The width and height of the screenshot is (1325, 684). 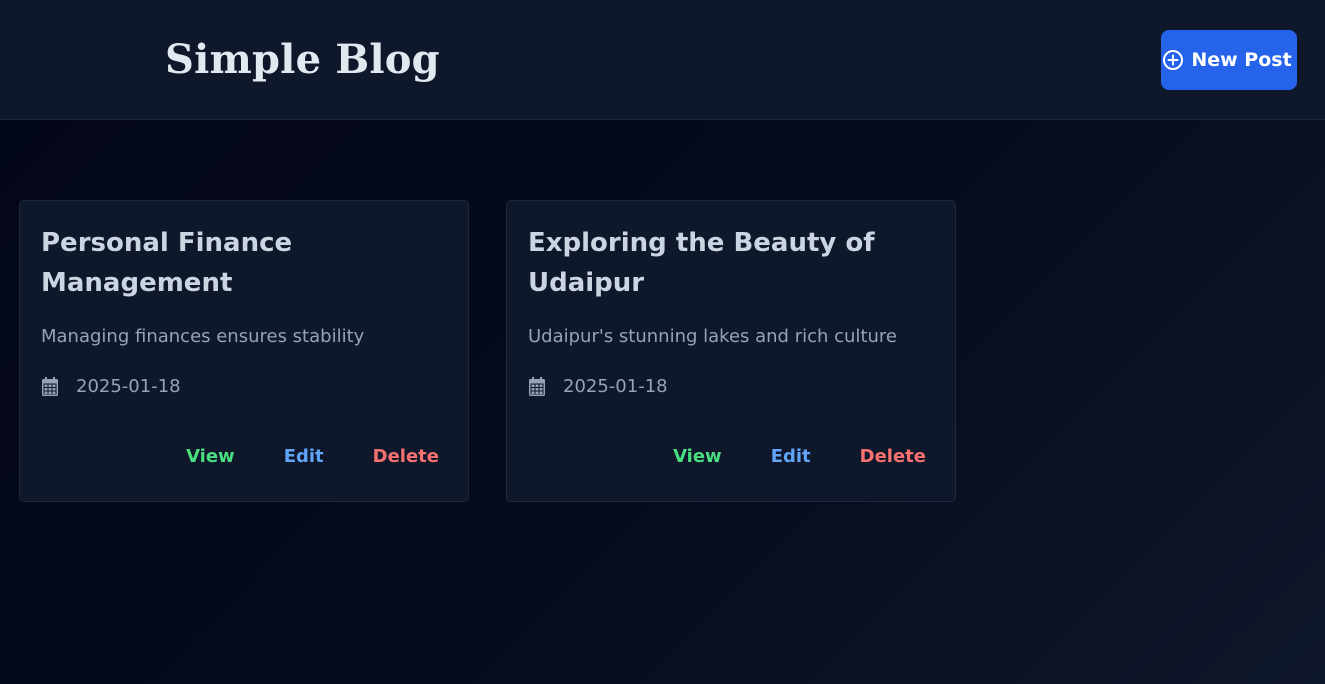 What do you see at coordinates (1241, 60) in the screenshot?
I see `new-post-label: New Post` at bounding box center [1241, 60].